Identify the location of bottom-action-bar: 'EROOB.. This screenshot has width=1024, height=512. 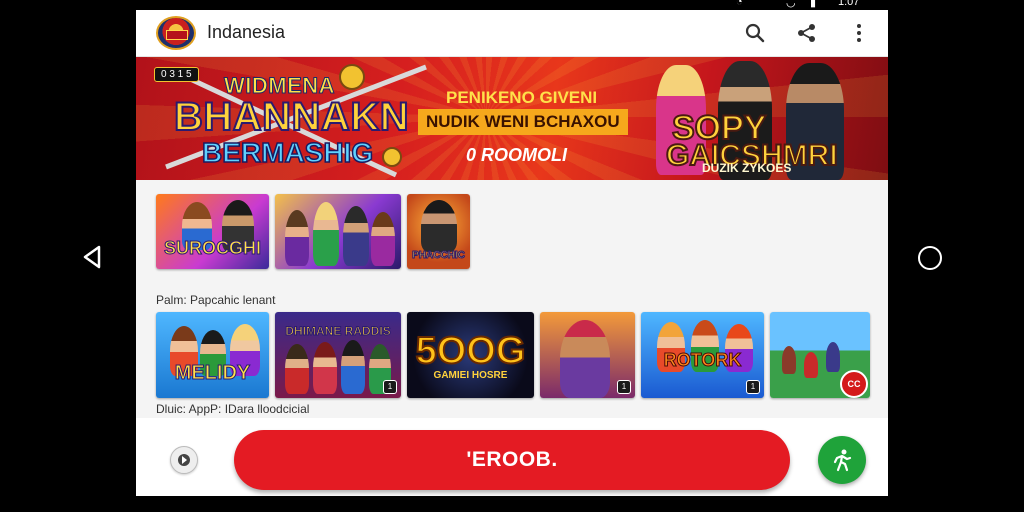
(512, 457).